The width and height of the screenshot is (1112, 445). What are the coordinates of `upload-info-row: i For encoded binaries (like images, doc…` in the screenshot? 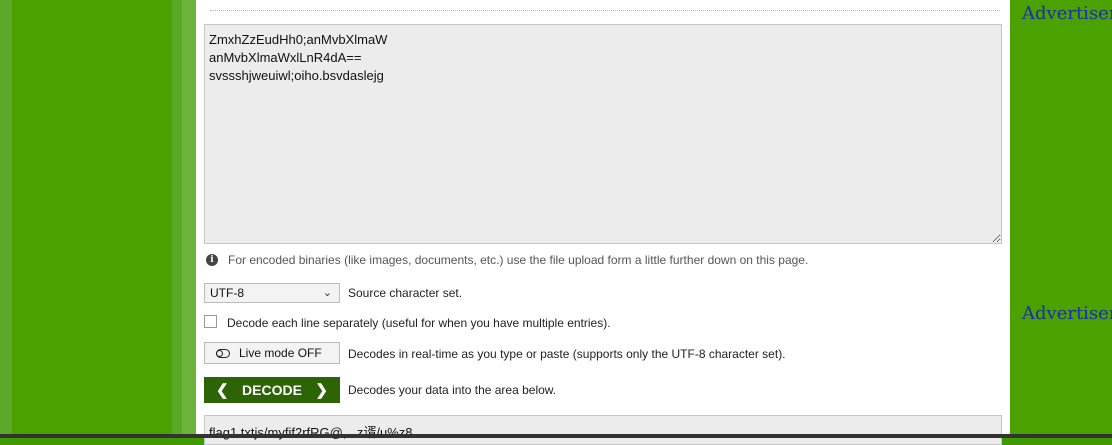 It's located at (507, 260).